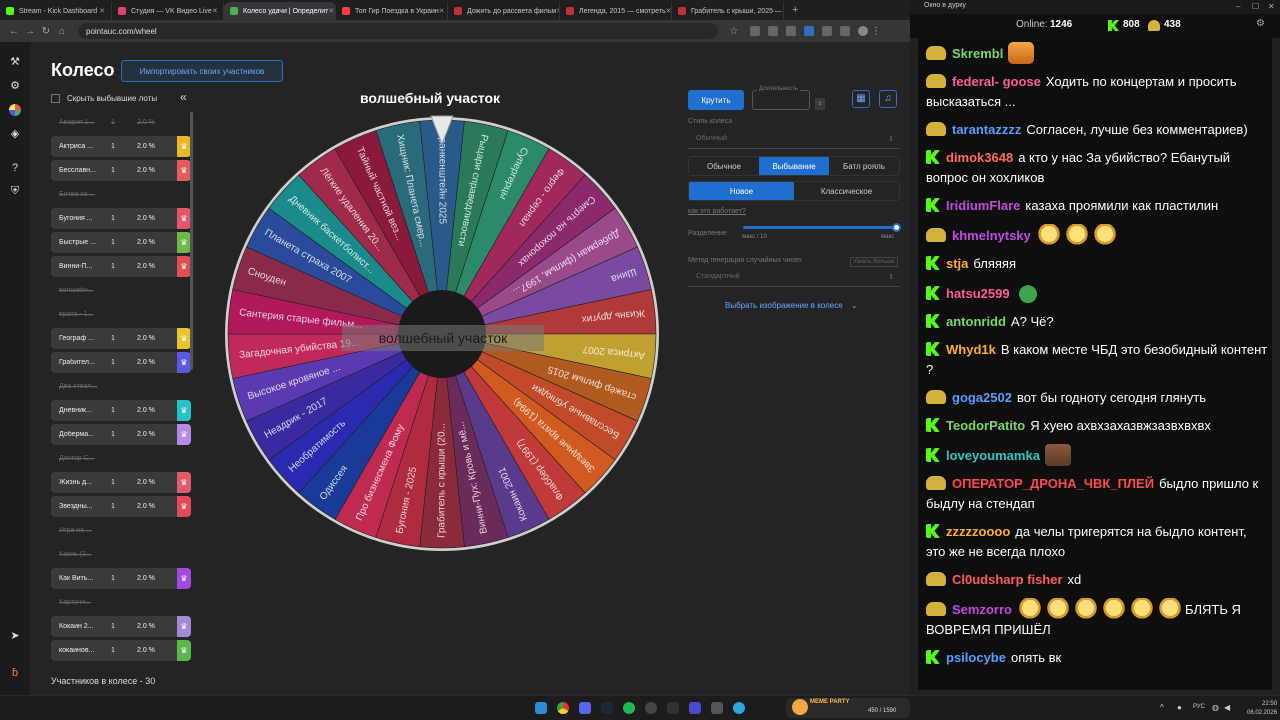 The width and height of the screenshot is (1280, 720). What do you see at coordinates (1007, 579) in the screenshot?
I see `chat-username: Cl0udsharp fisher` at bounding box center [1007, 579].